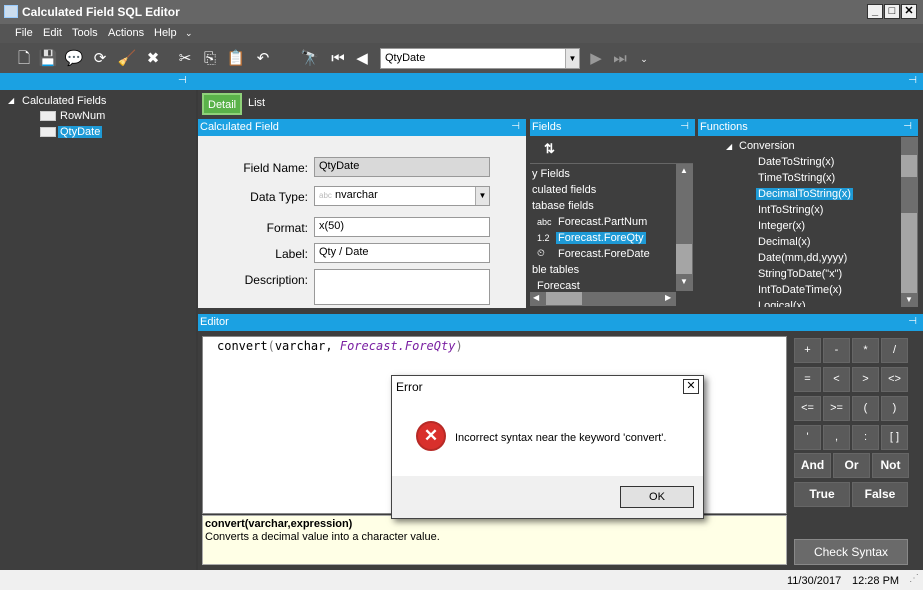 This screenshot has height=590, width=923. Describe the element at coordinates (914, 578) in the screenshot. I see `resize-grip-icon: ⋰` at that location.